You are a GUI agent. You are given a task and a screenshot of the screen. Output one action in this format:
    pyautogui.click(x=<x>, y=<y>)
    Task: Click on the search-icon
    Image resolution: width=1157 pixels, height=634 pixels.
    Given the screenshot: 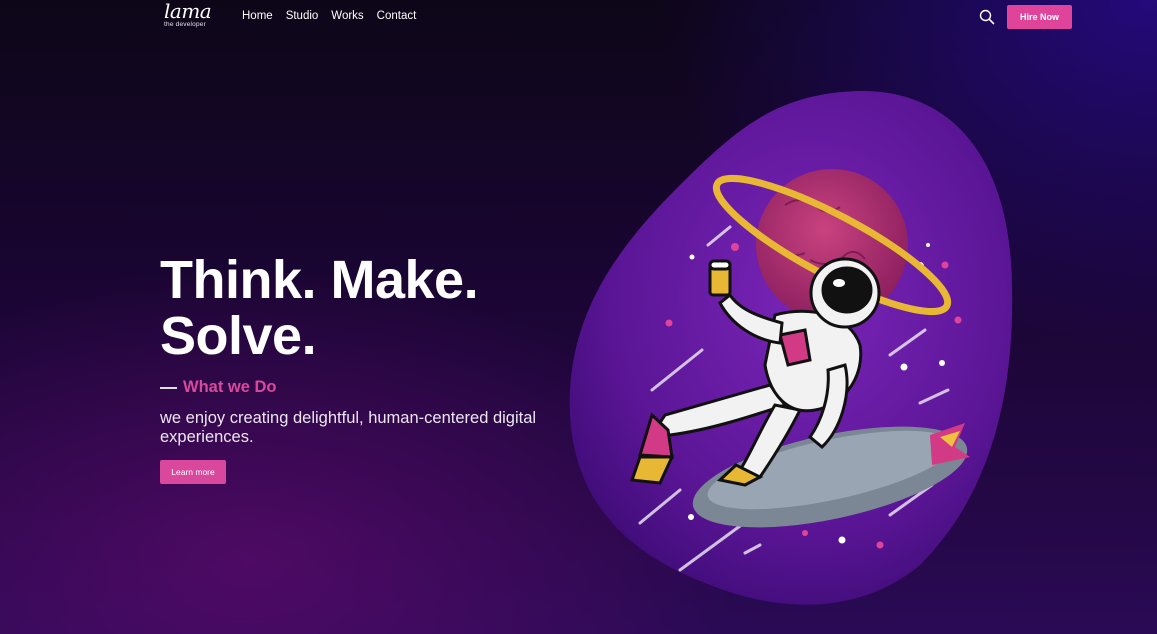 What is the action you would take?
    pyautogui.click(x=987, y=17)
    